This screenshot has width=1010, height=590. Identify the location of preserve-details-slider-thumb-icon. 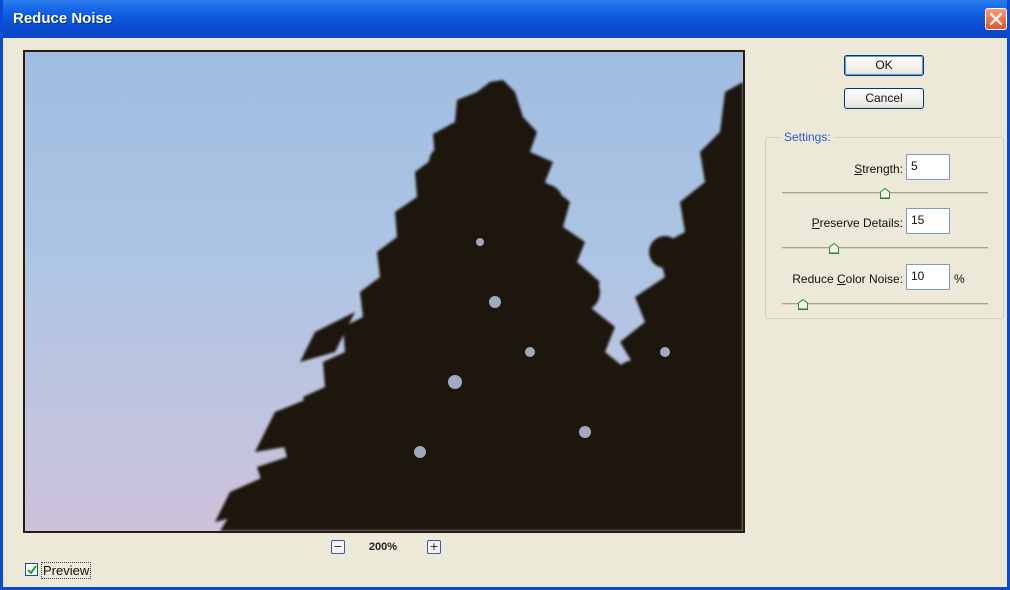
(833, 248).